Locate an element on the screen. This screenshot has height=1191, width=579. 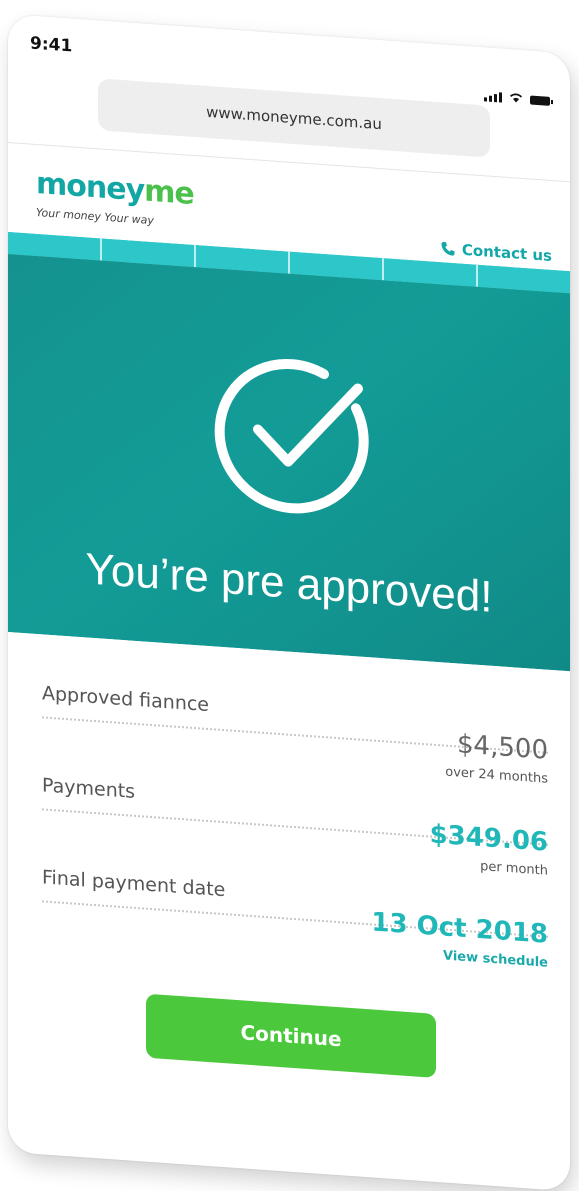
phone-icon is located at coordinates (448, 248).